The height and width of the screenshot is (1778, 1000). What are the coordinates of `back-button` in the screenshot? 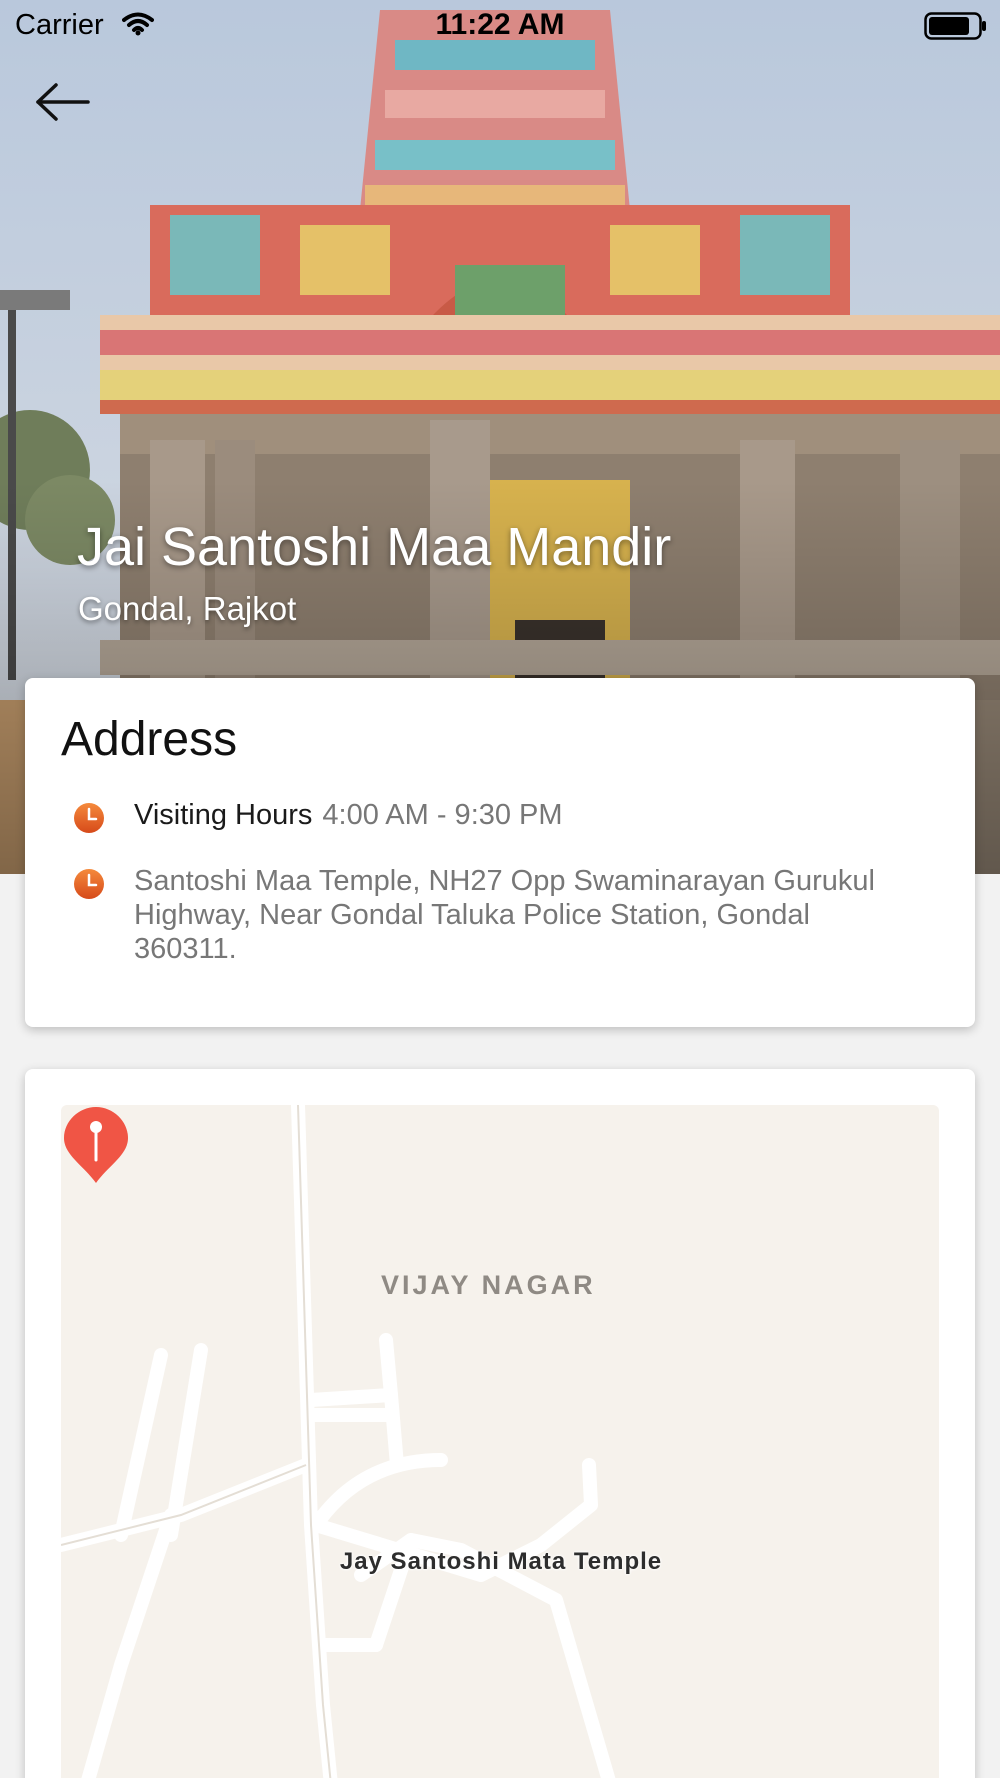 It's located at (62, 102).